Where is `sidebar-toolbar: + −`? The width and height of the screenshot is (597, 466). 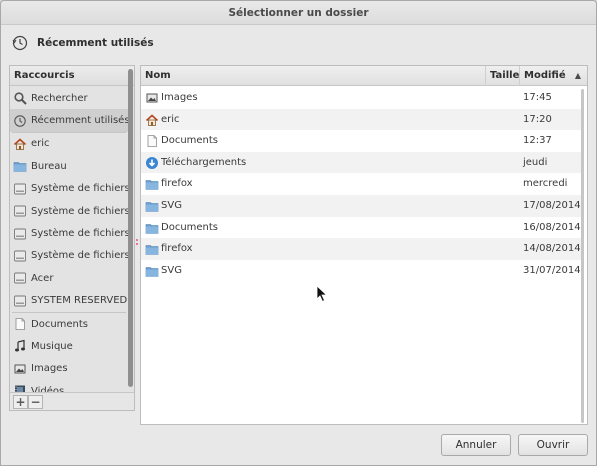 sidebar-toolbar: + − is located at coordinates (72, 401).